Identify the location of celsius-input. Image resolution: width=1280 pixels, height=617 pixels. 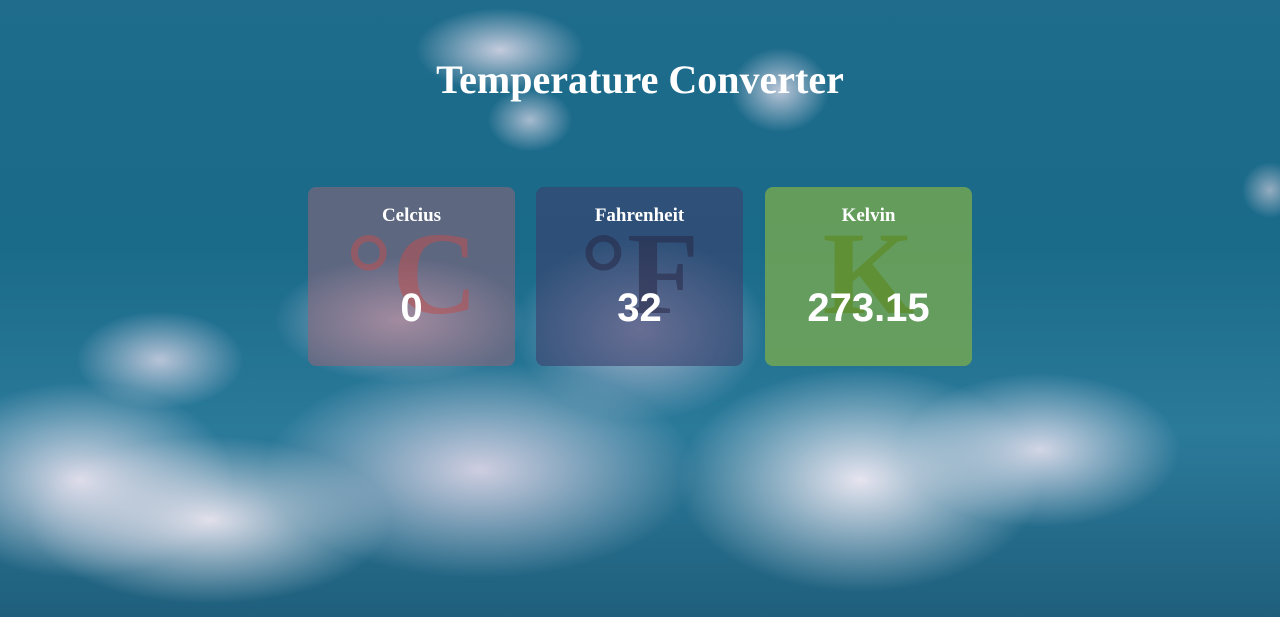
(411, 308).